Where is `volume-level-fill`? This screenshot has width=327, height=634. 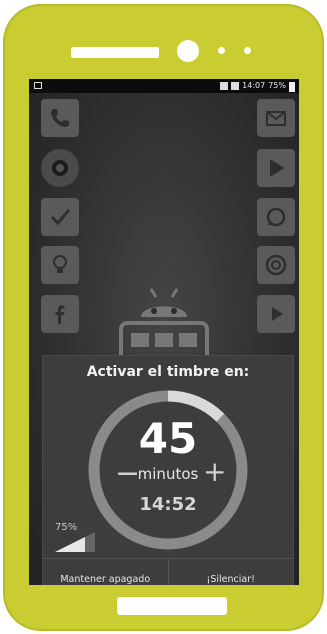
volume-level-fill is located at coordinates (70, 544).